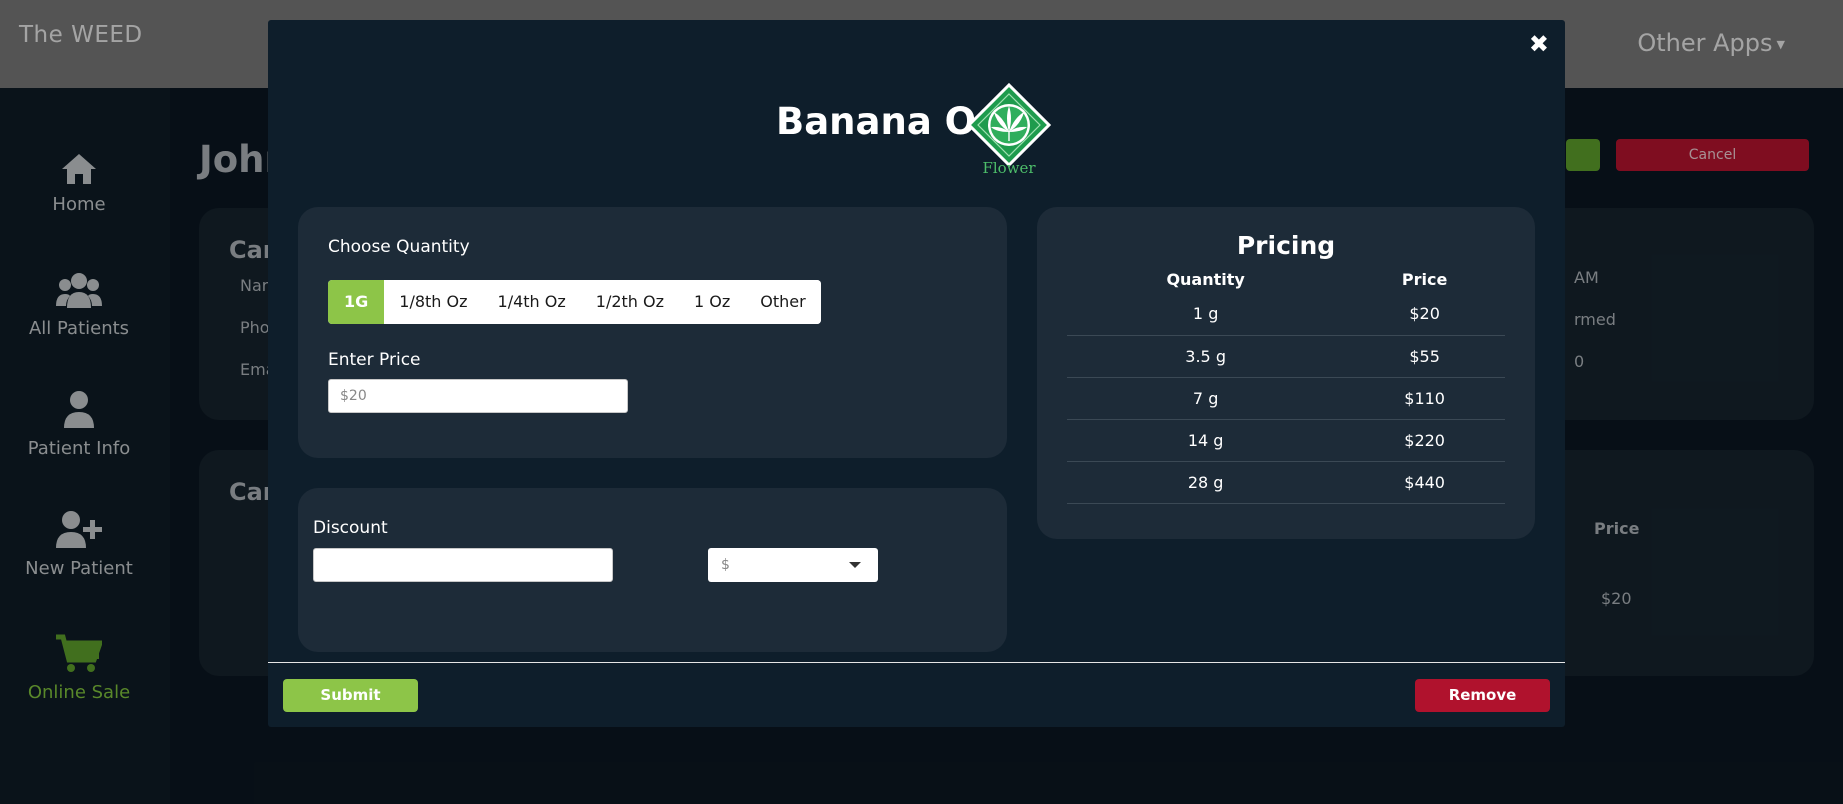  I want to click on quantity-label: Choose Quantity, so click(399, 247).